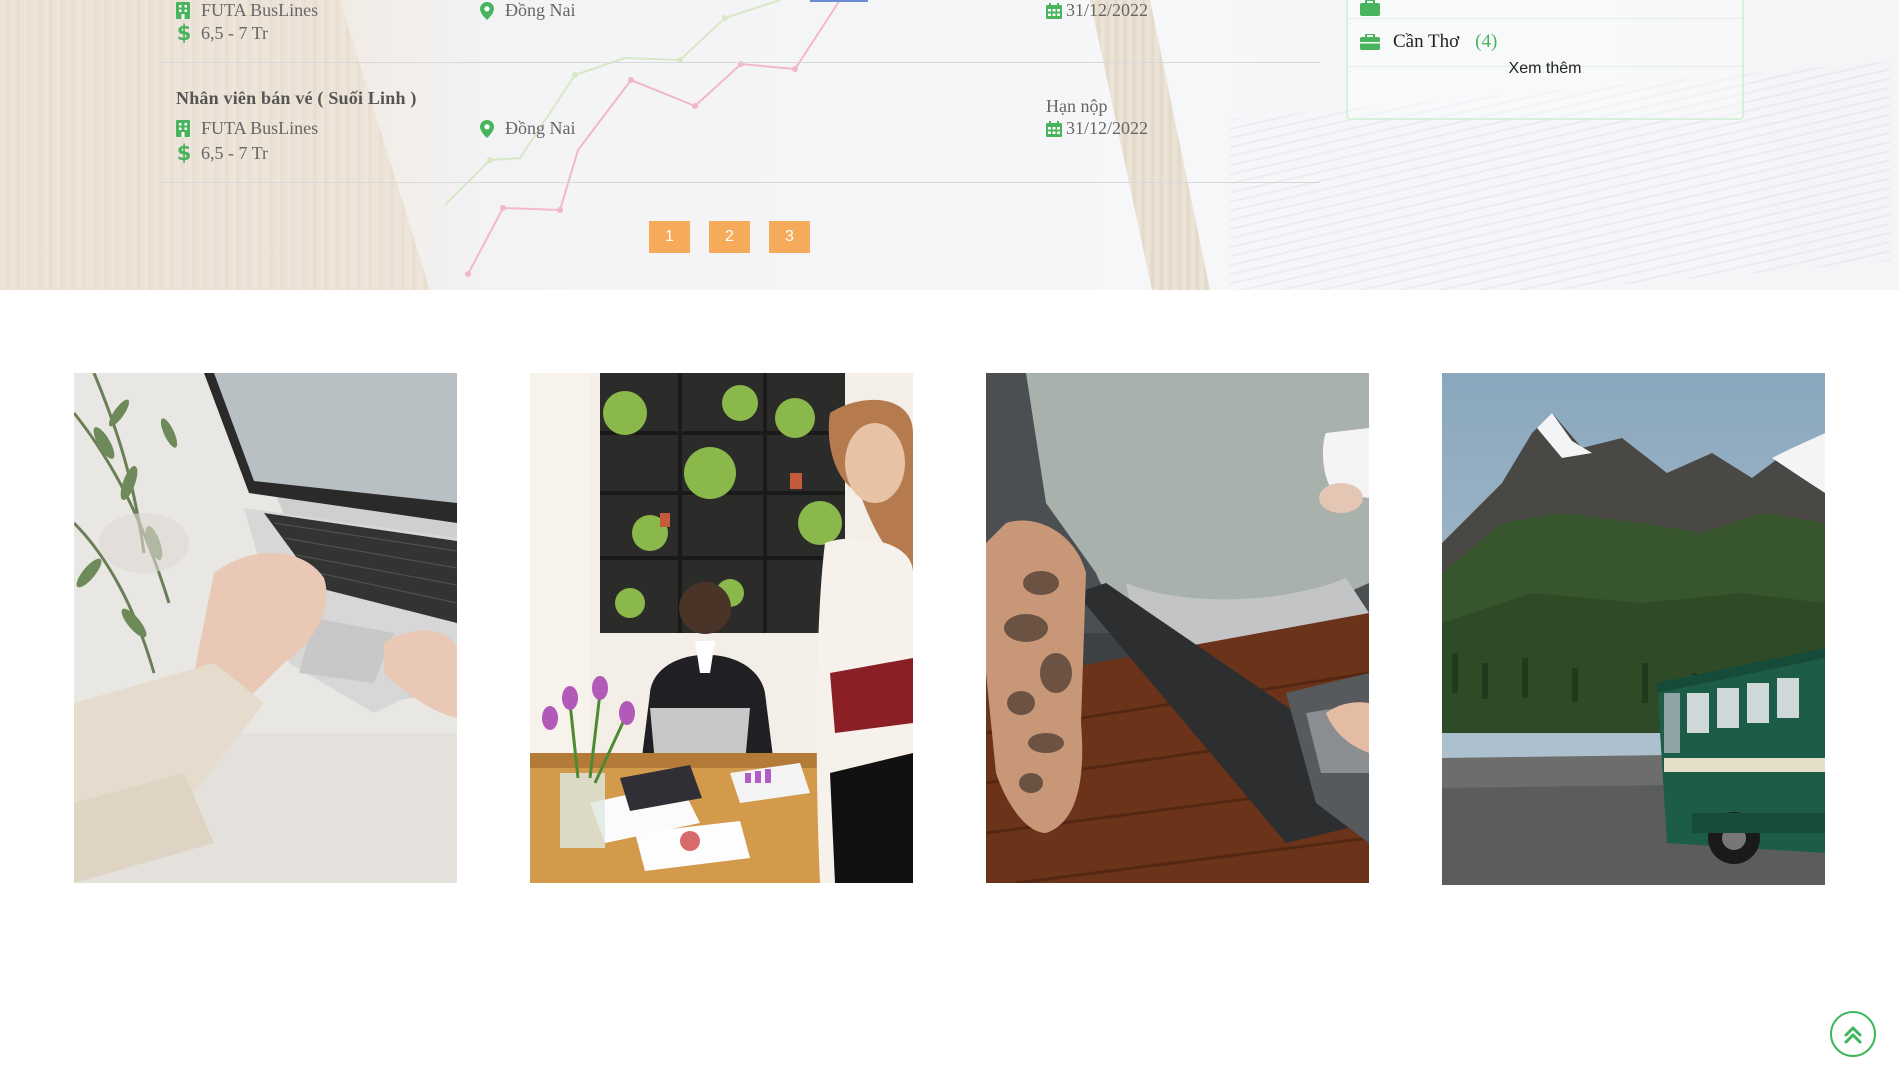 The height and width of the screenshot is (1080, 1899). What do you see at coordinates (296, 98) in the screenshot?
I see `job-title: Nhân viên bán vé ( Suối Linh )` at bounding box center [296, 98].